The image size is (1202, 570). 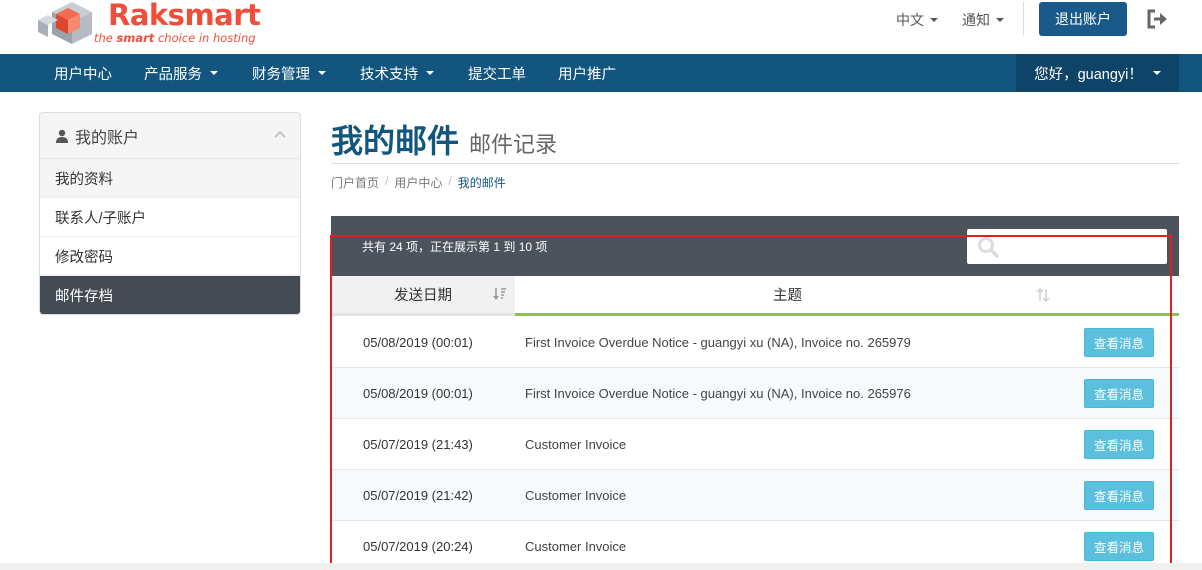 I want to click on column-header-date: 发送日期, so click(x=423, y=296).